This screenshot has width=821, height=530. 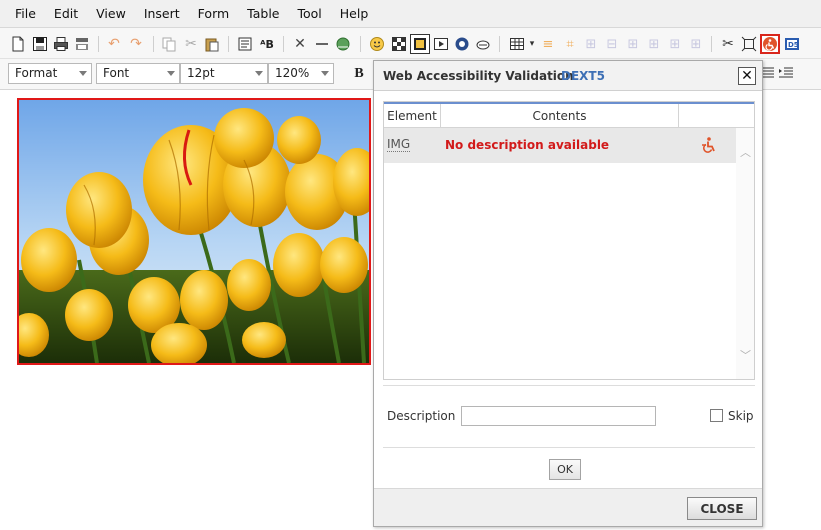 I want to click on print-icon, so click(x=61, y=44).